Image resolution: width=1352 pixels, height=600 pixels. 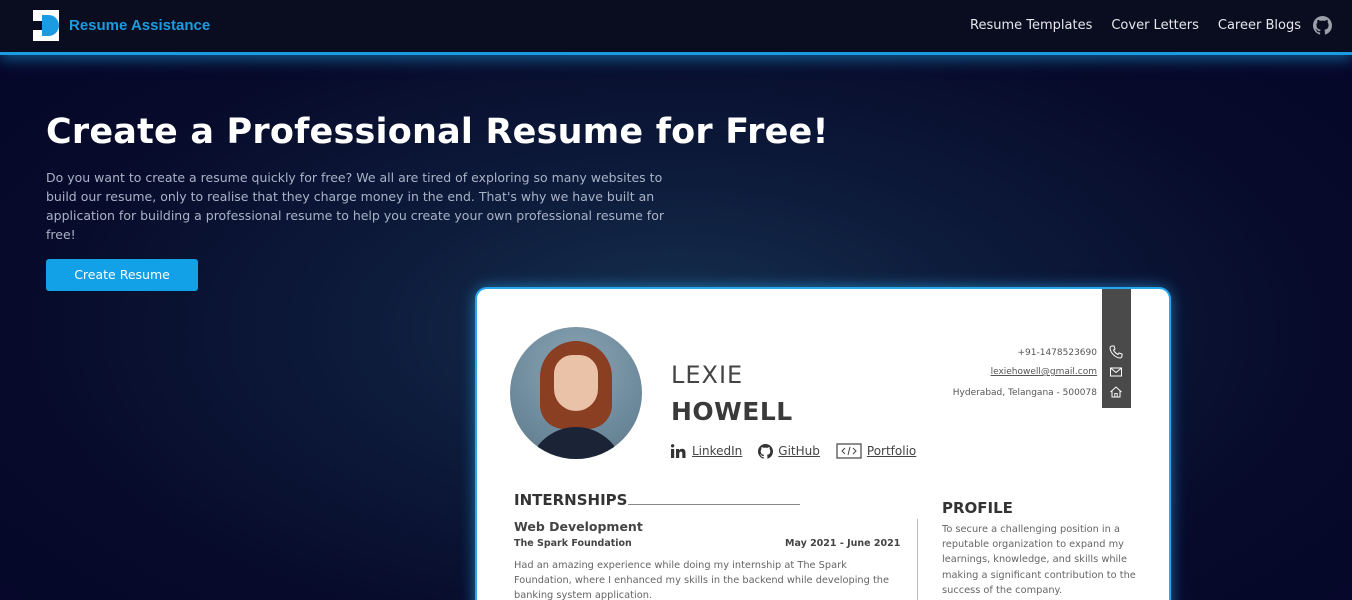 What do you see at coordinates (707, 375) in the screenshot?
I see `resume-first-name: LEXIE` at bounding box center [707, 375].